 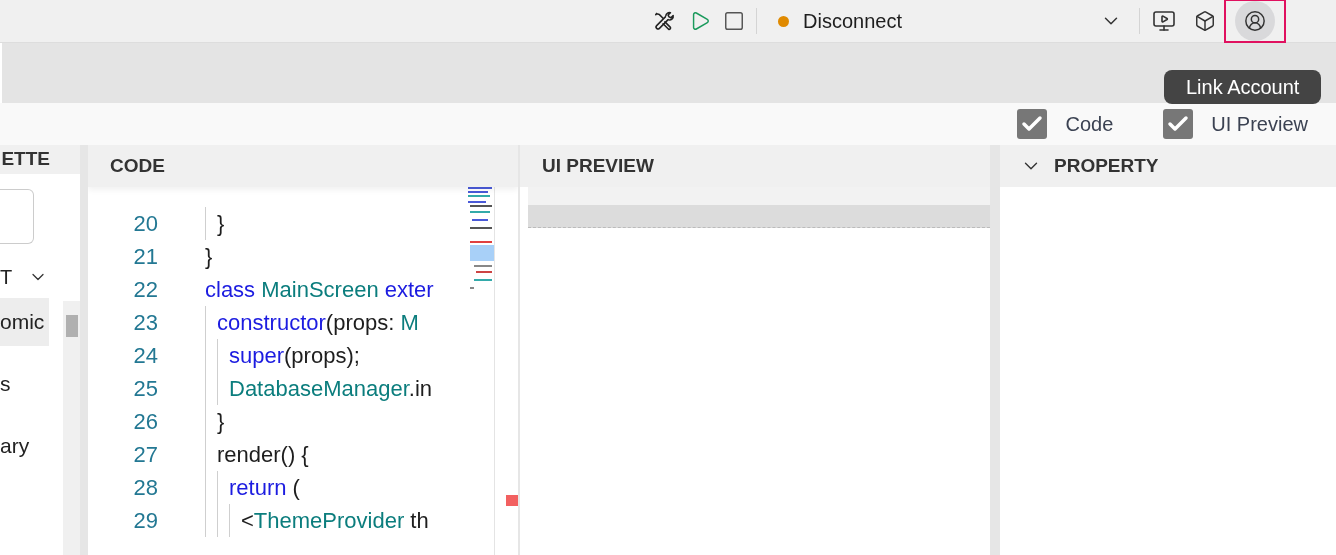 I want to click on line-number: 28, so click(x=145, y=488).